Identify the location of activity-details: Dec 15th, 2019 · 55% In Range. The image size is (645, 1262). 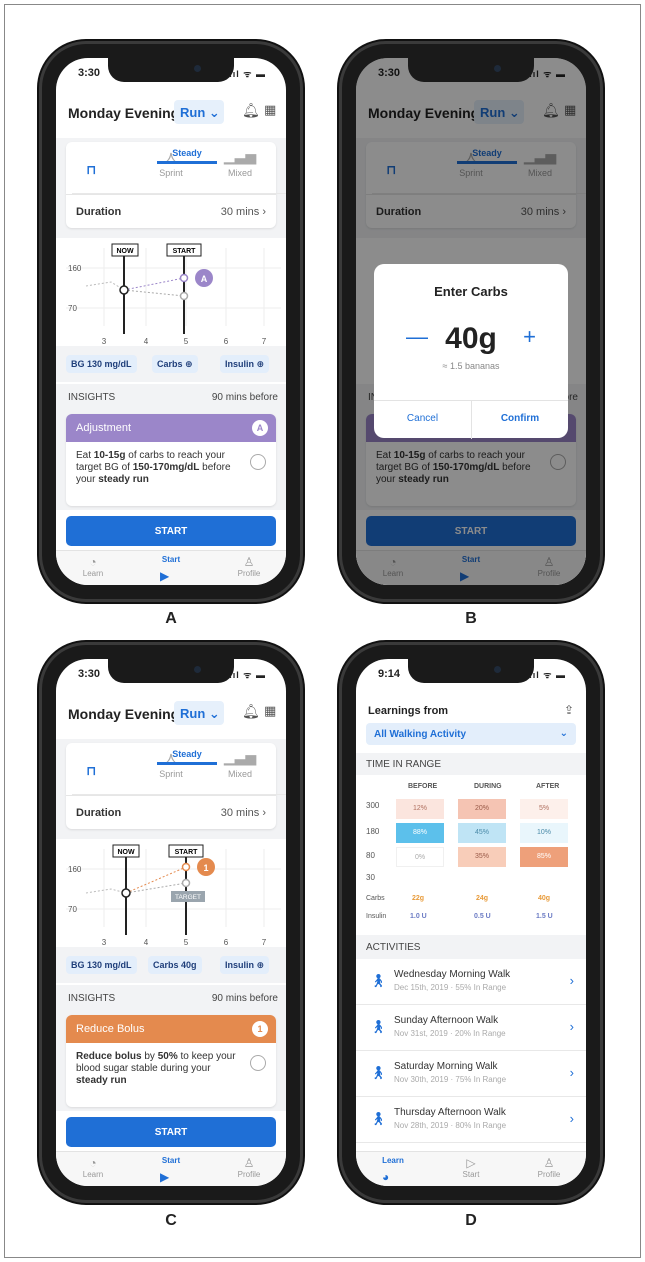
(450, 987).